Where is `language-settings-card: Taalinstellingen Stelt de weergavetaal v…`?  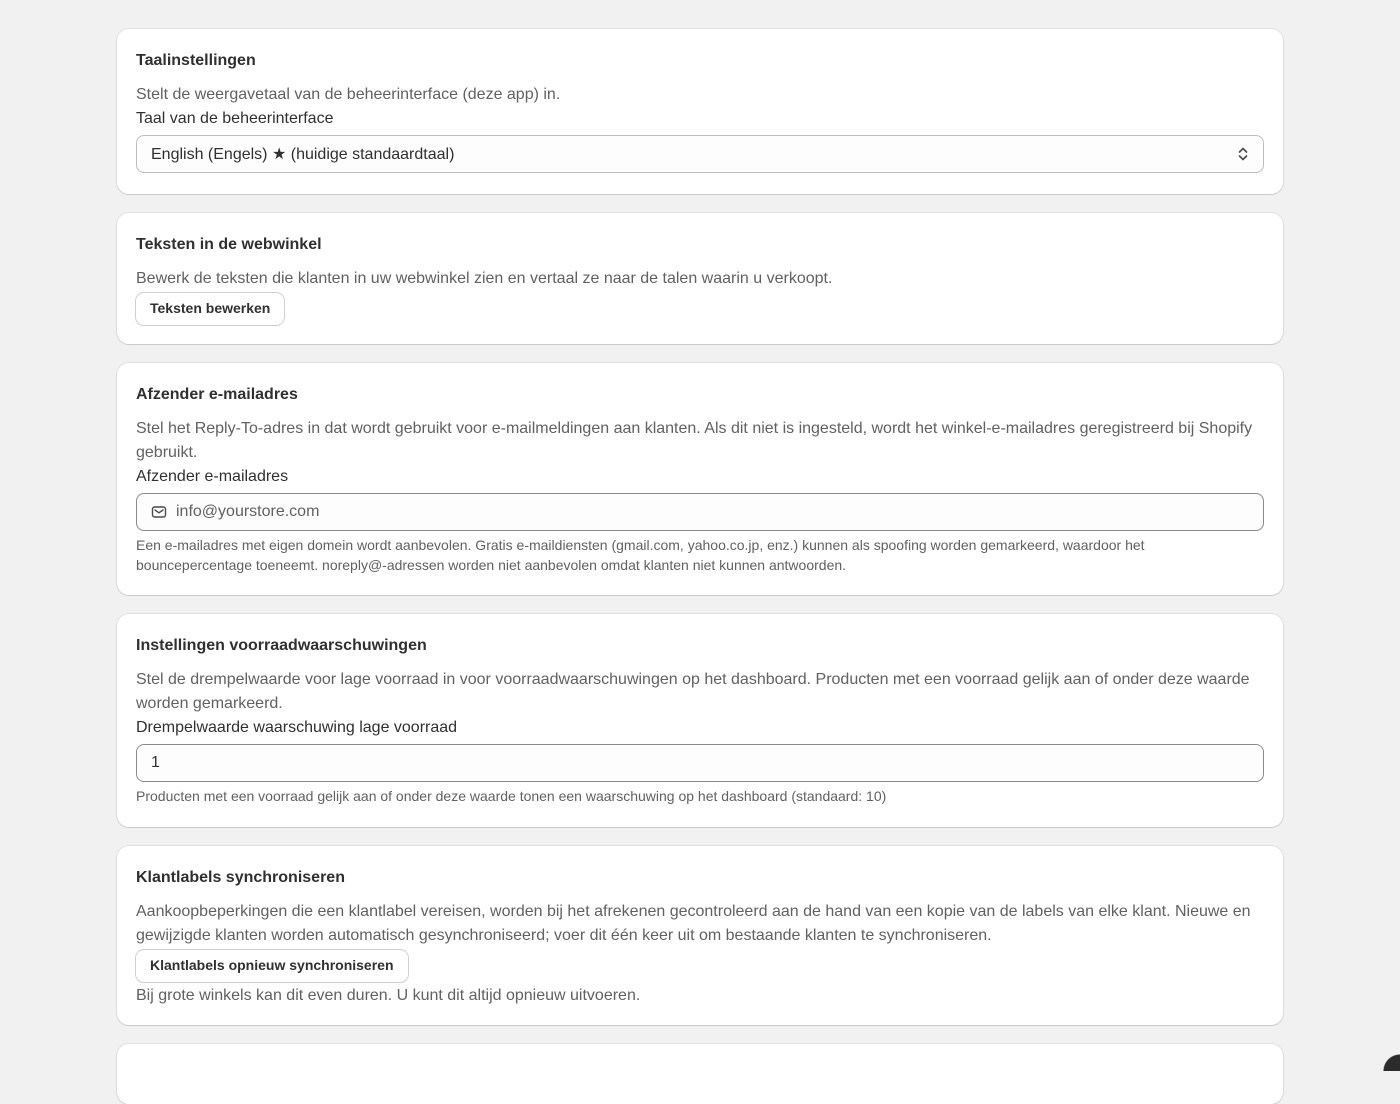 language-settings-card: Taalinstellingen Stelt de weergavetaal v… is located at coordinates (700, 111).